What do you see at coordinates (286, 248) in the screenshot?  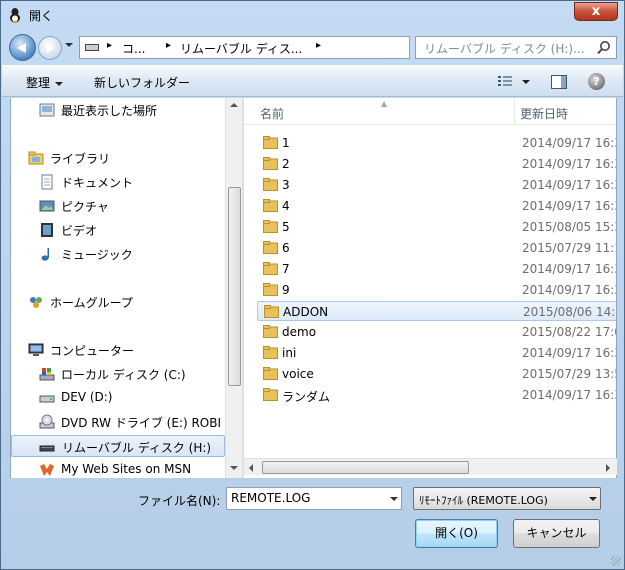 I see `file-name: 6` at bounding box center [286, 248].